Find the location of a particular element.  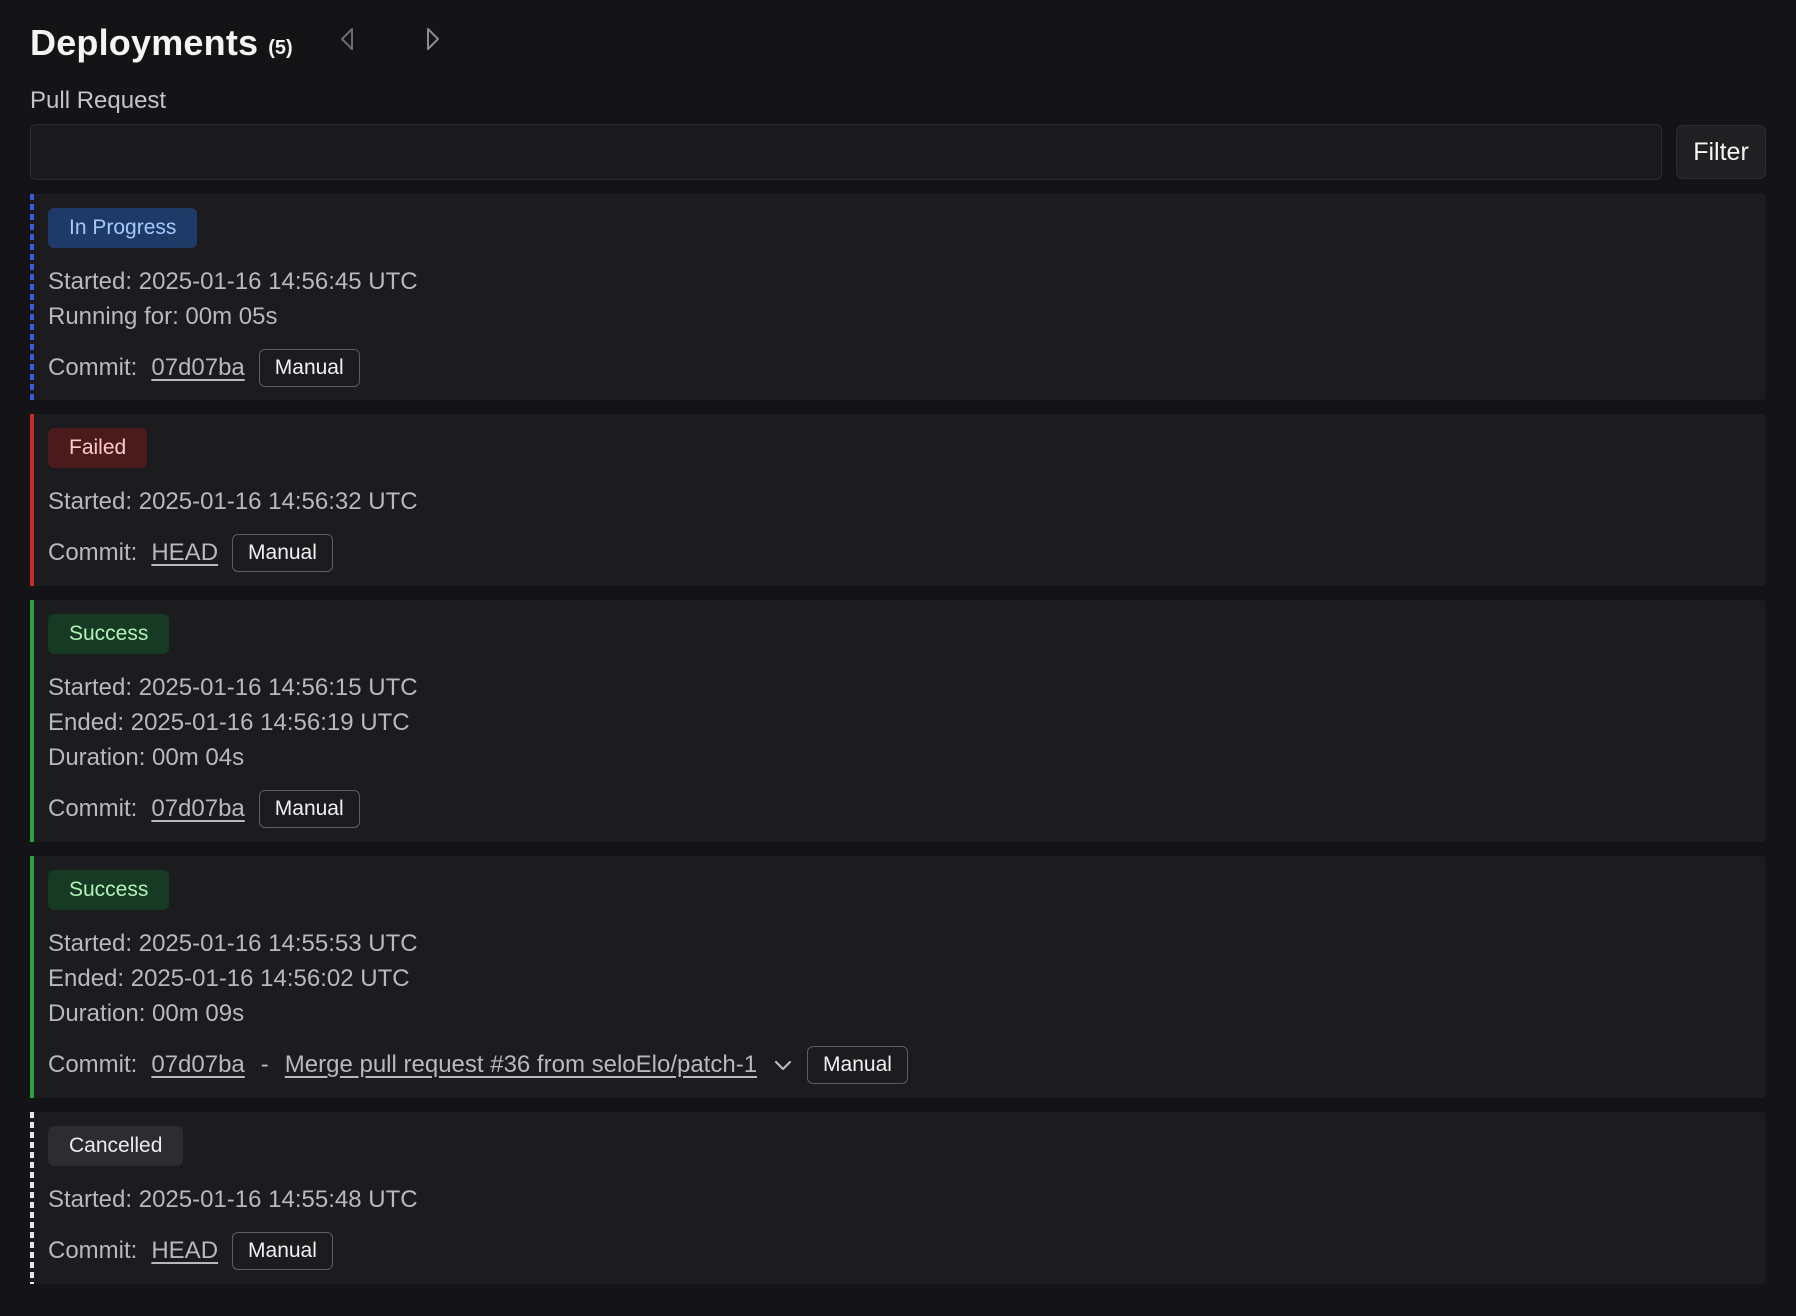

started-time: Started: 2025-01-16 14:56:32 UTC is located at coordinates (233, 501).